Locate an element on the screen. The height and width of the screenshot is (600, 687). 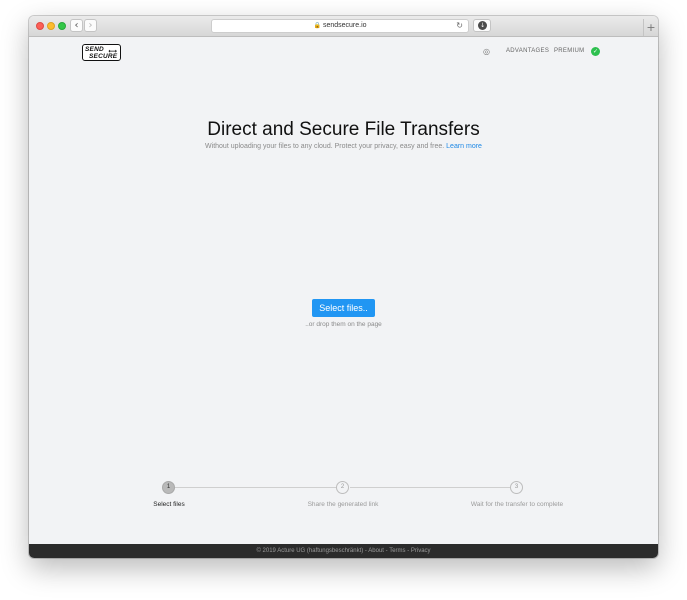
logo-arrow-icon: ⟷ is located at coordinates (112, 51).